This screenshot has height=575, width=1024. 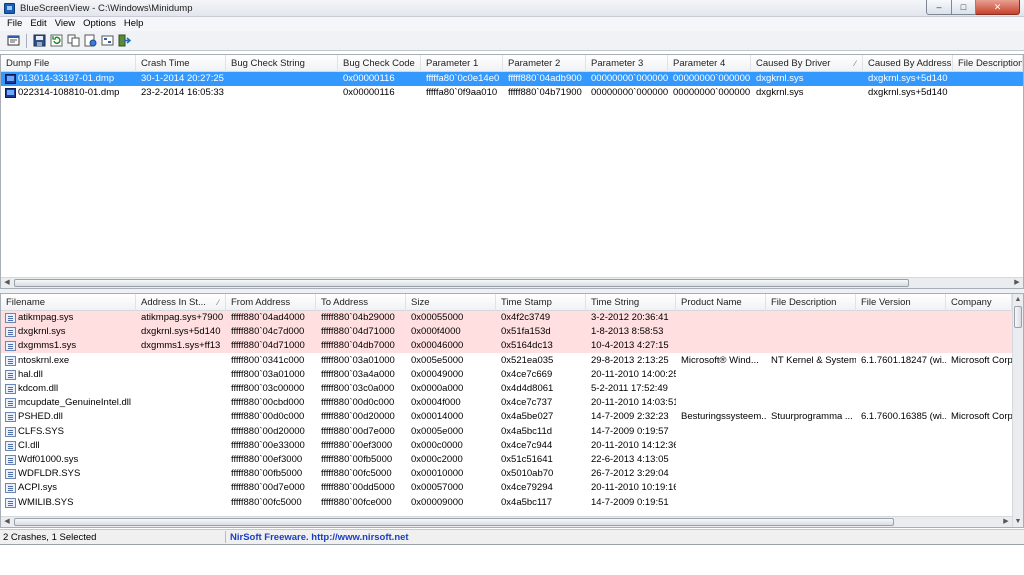 What do you see at coordinates (358, 360) in the screenshot?
I see `cell-text: fffff800`03a01000` at bounding box center [358, 360].